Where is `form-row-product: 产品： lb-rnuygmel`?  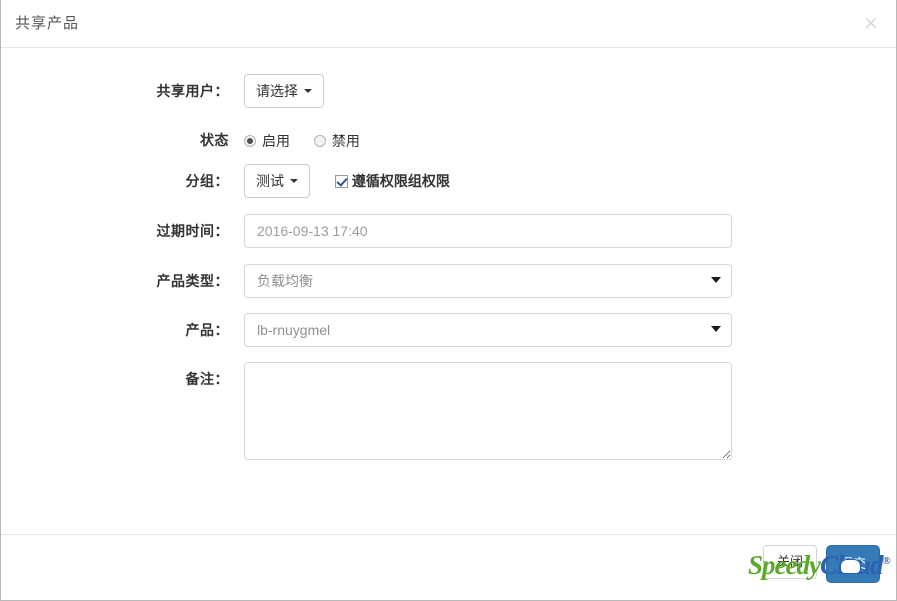 form-row-product: 产品： lb-rnuygmel is located at coordinates (448, 330).